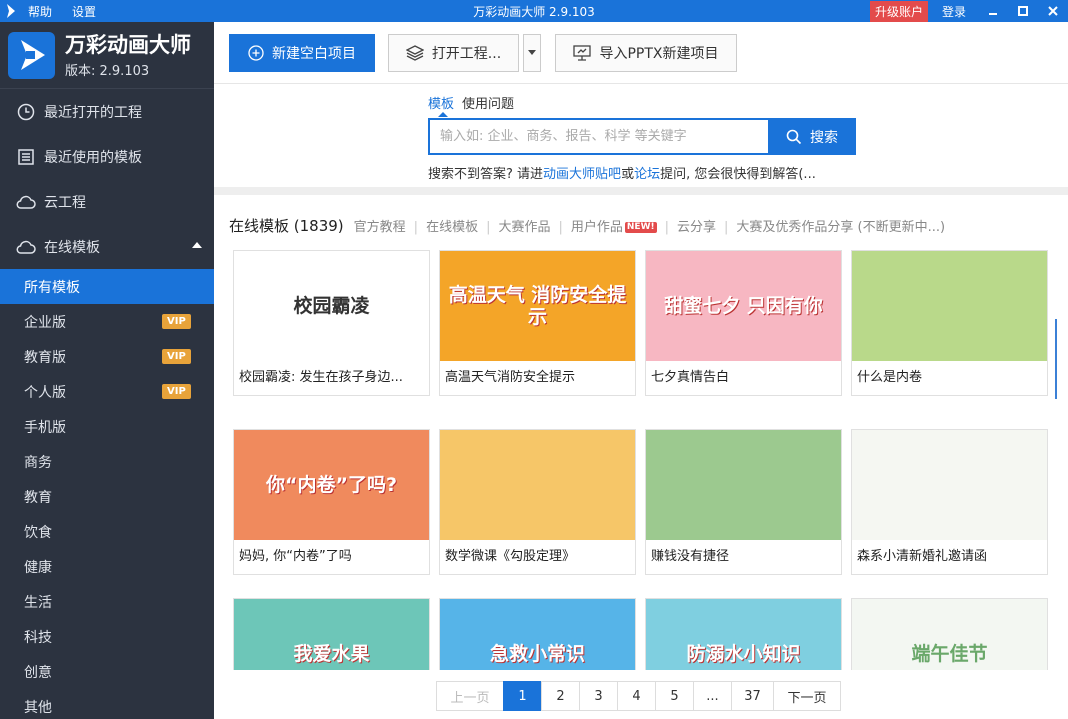 This screenshot has height=719, width=1068. What do you see at coordinates (107, 391) in the screenshot?
I see `sidebar-subitem: 个人版 VIP` at bounding box center [107, 391].